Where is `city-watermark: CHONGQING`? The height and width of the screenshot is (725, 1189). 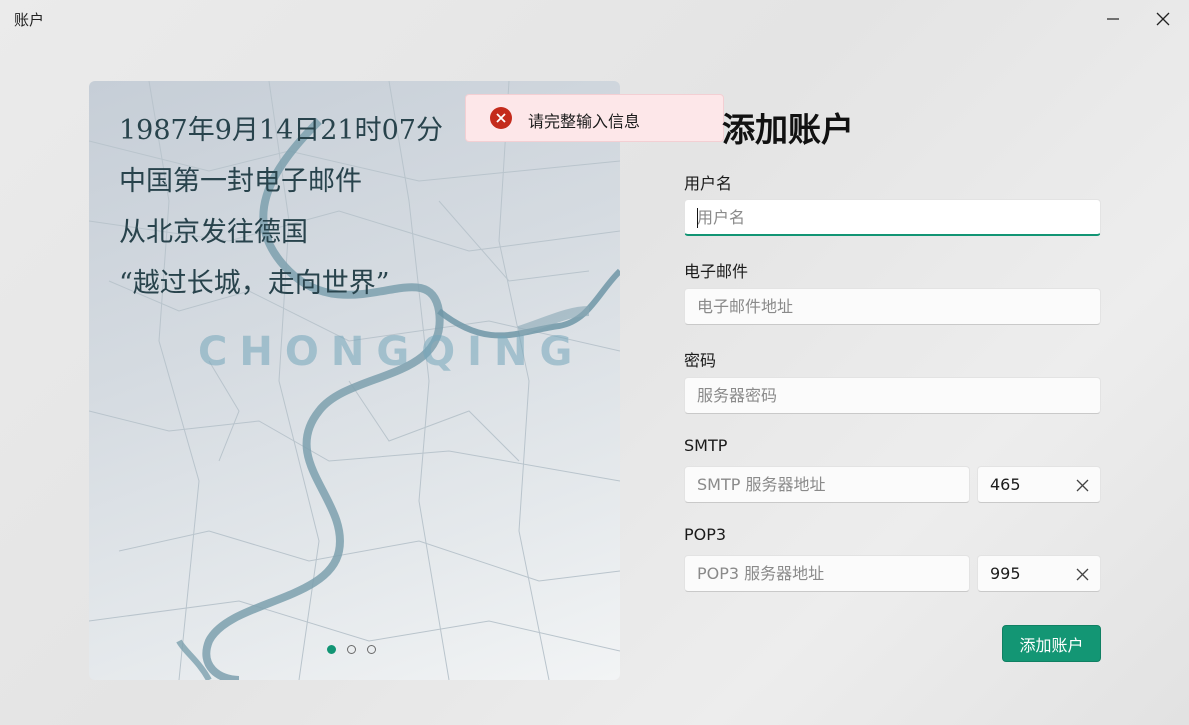 city-watermark: CHONGQING is located at coordinates (391, 352).